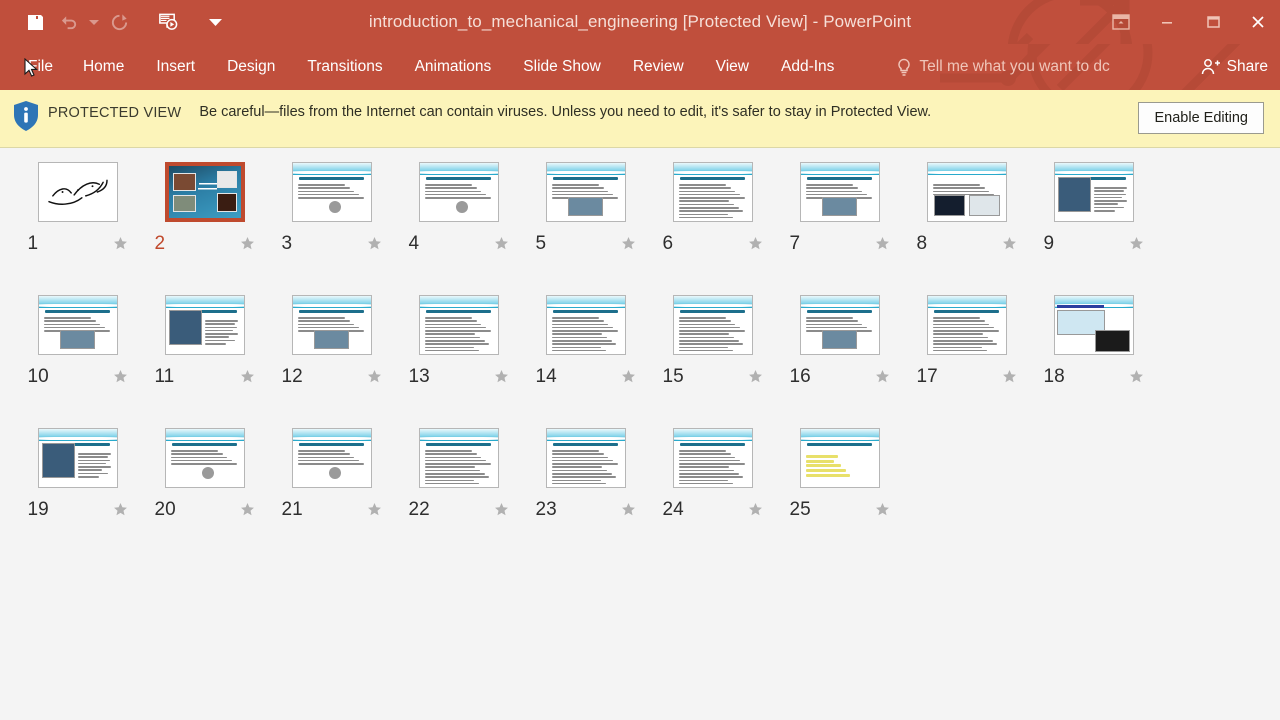  I want to click on slide-thumbnail-12: 12, so click(331, 361).